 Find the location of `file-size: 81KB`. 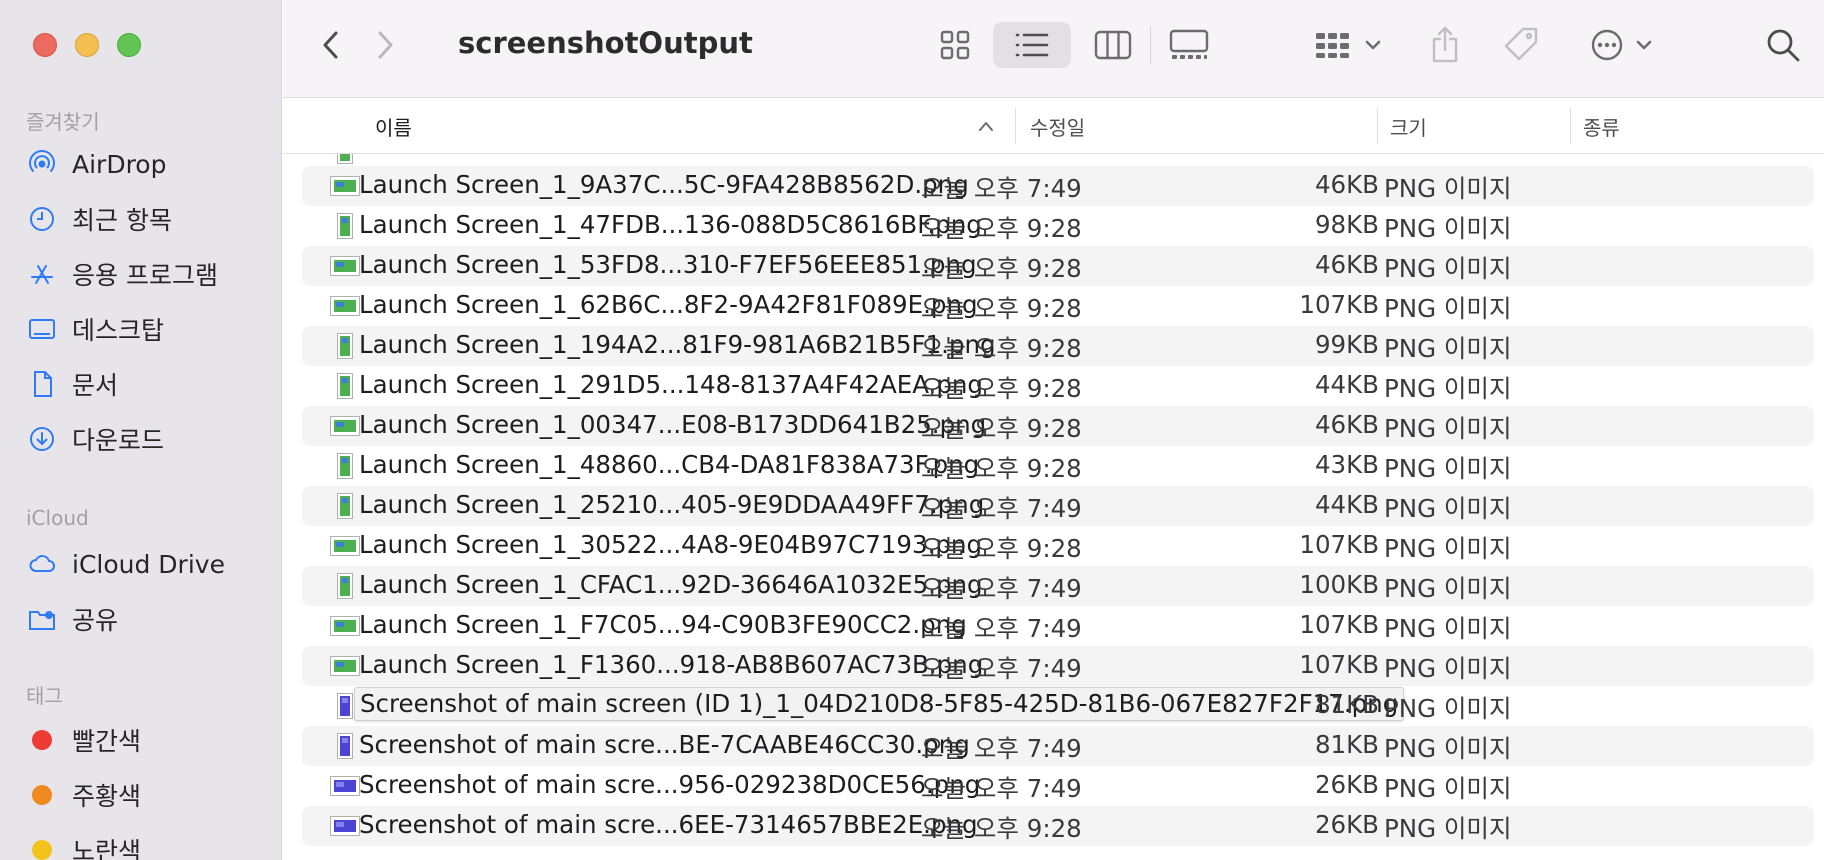

file-size: 81KB is located at coordinates (1346, 744).